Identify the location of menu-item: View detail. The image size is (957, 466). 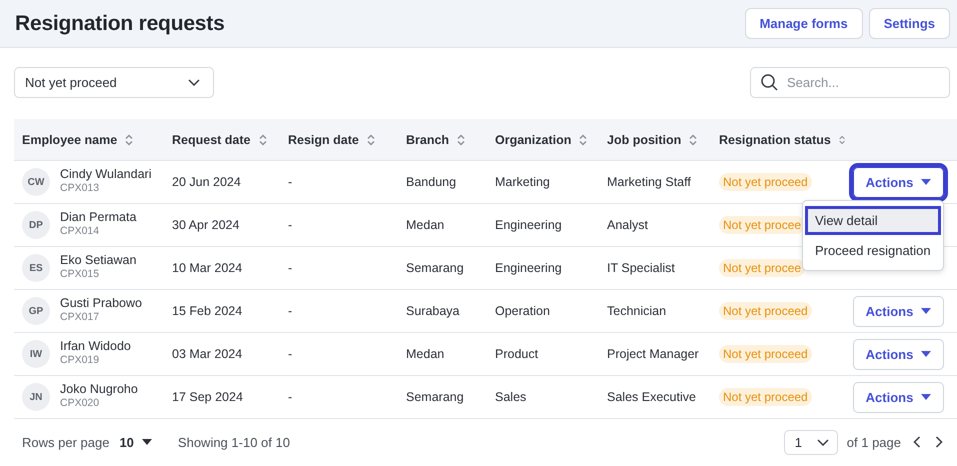
(873, 220).